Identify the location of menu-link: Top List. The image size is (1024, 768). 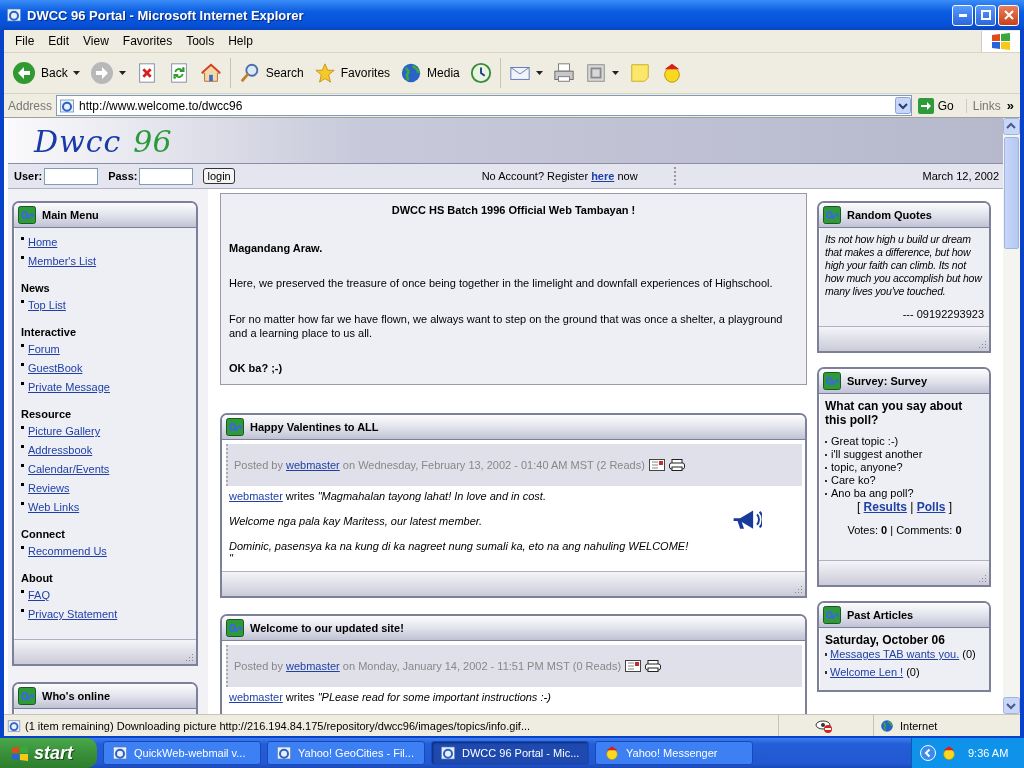
(47, 305).